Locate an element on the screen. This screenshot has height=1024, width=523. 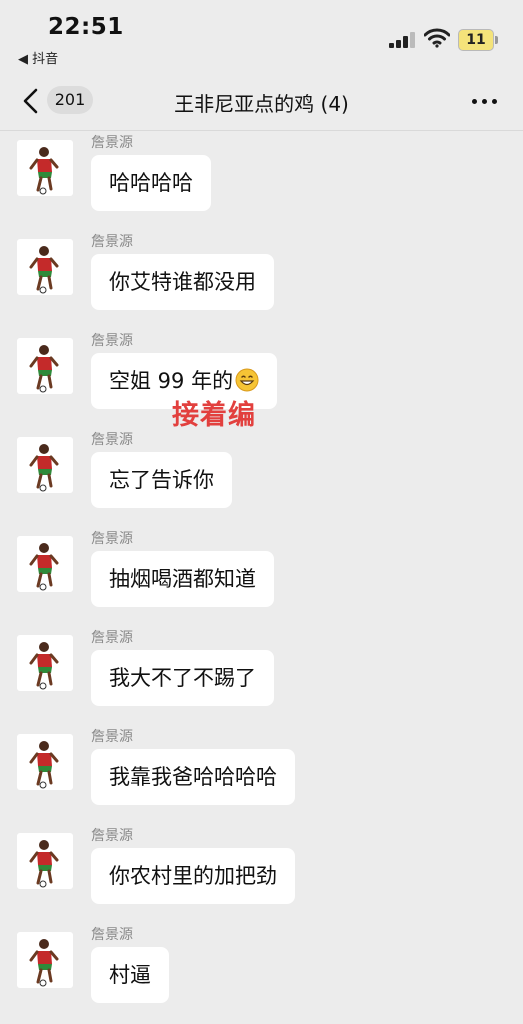
battery-level: 11 is located at coordinates (476, 40).